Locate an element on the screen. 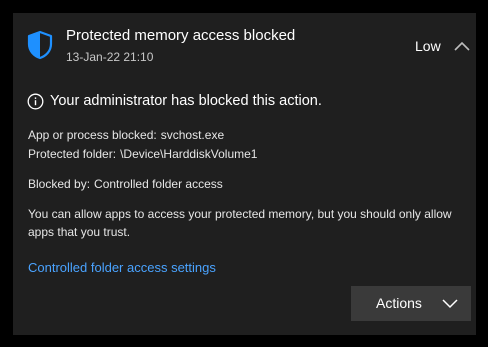  protected-folder-row: Protected folder: \Device\HarddiskVolume1 is located at coordinates (142, 154).